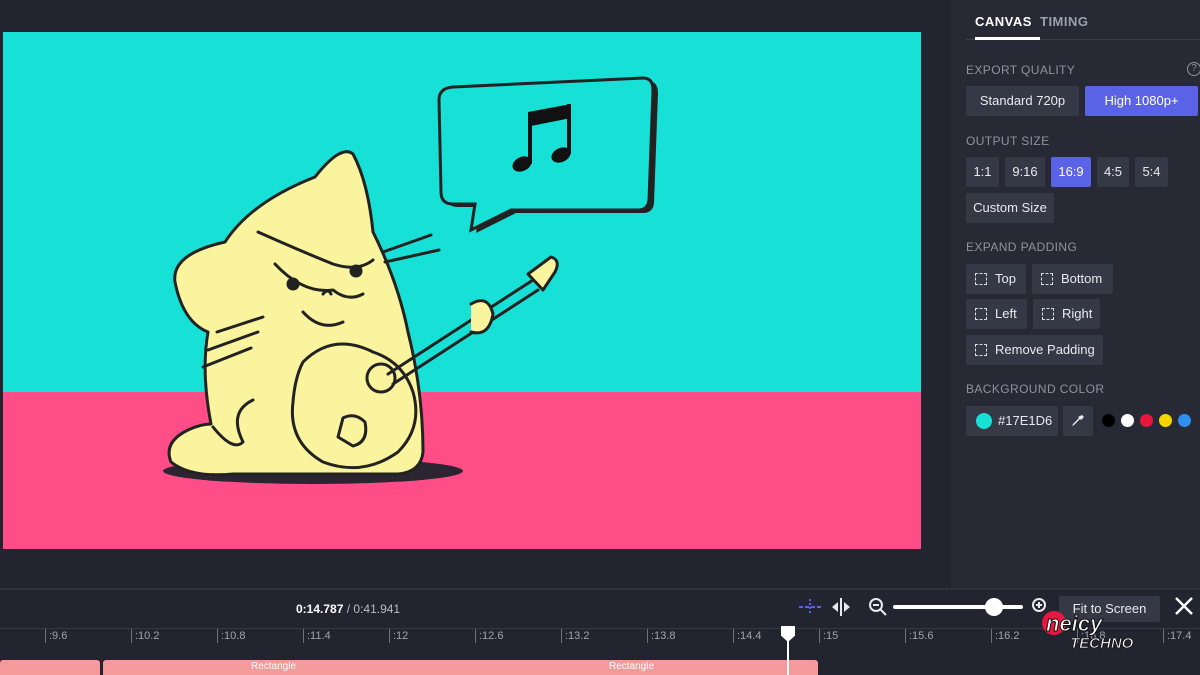  Describe the element at coordinates (600, 589) in the screenshot. I see `timeline-divider` at that location.